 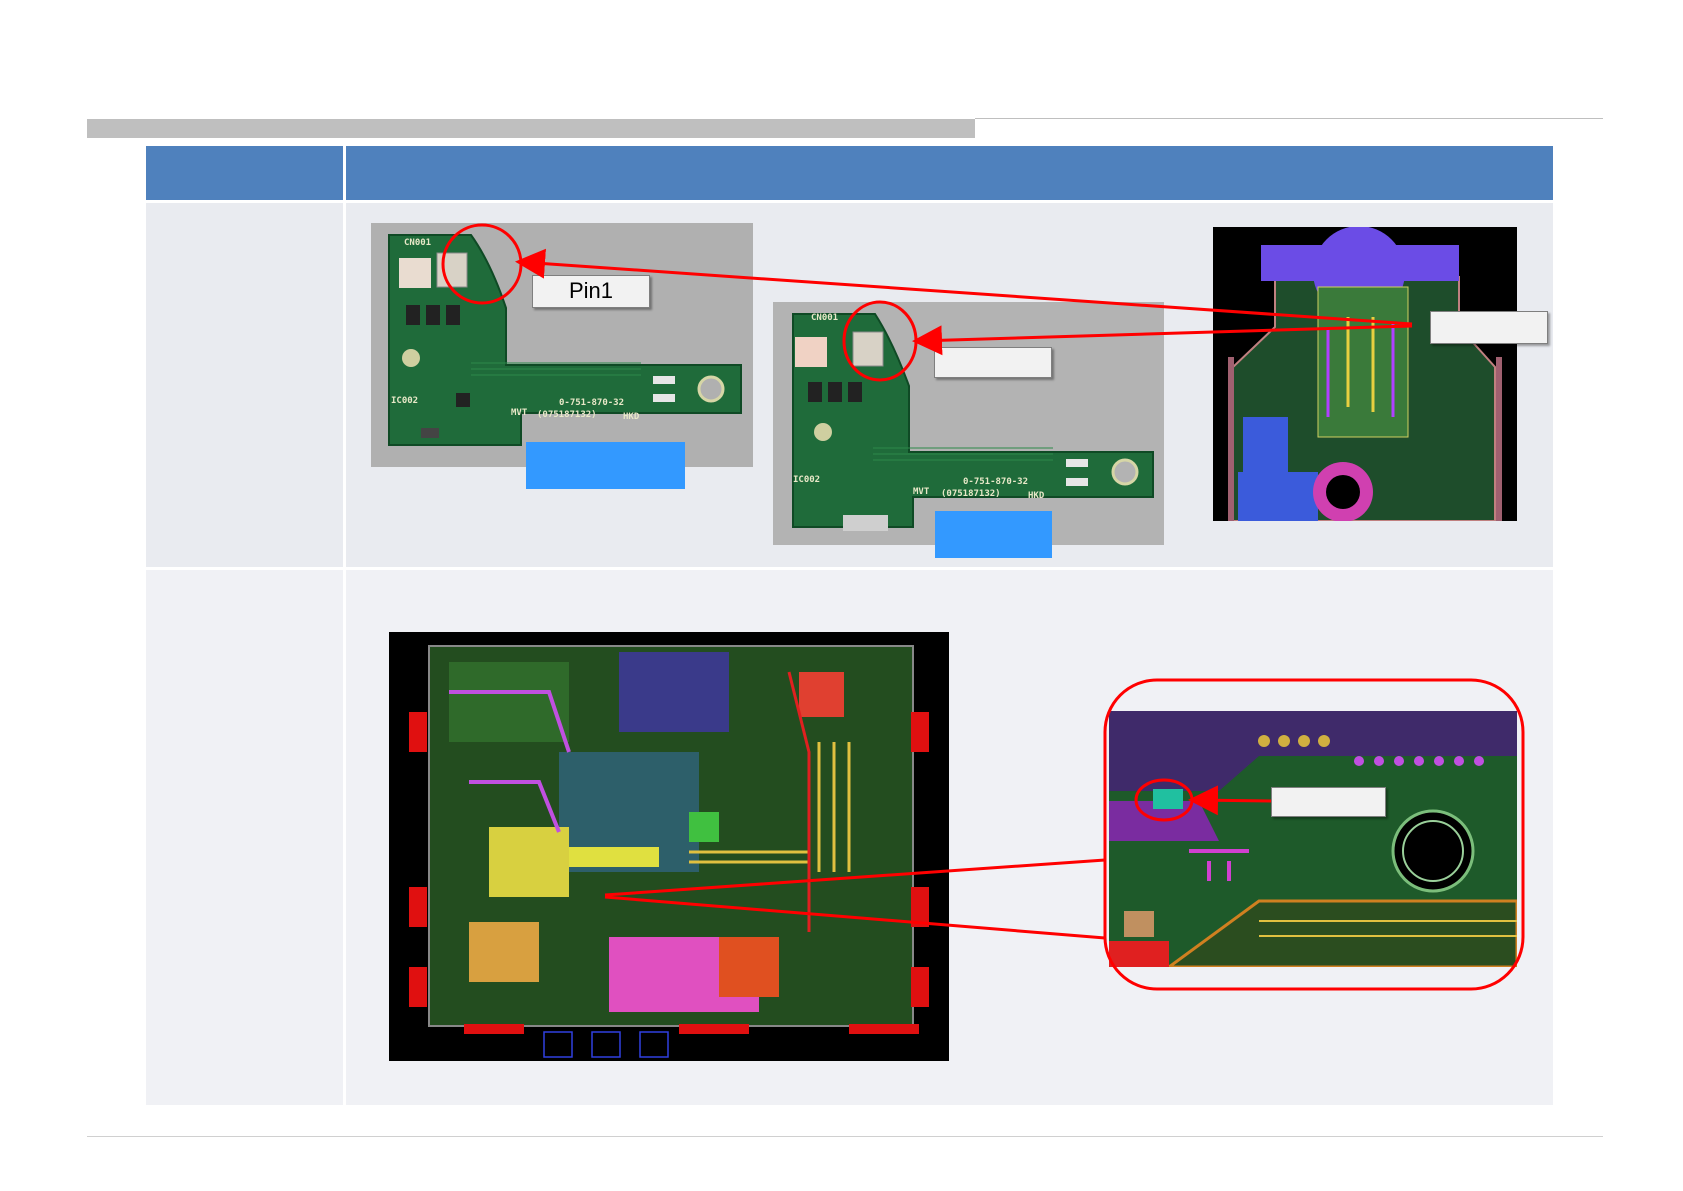 What do you see at coordinates (1328, 802) in the screenshot?
I see `blank-callout-zoom` at bounding box center [1328, 802].